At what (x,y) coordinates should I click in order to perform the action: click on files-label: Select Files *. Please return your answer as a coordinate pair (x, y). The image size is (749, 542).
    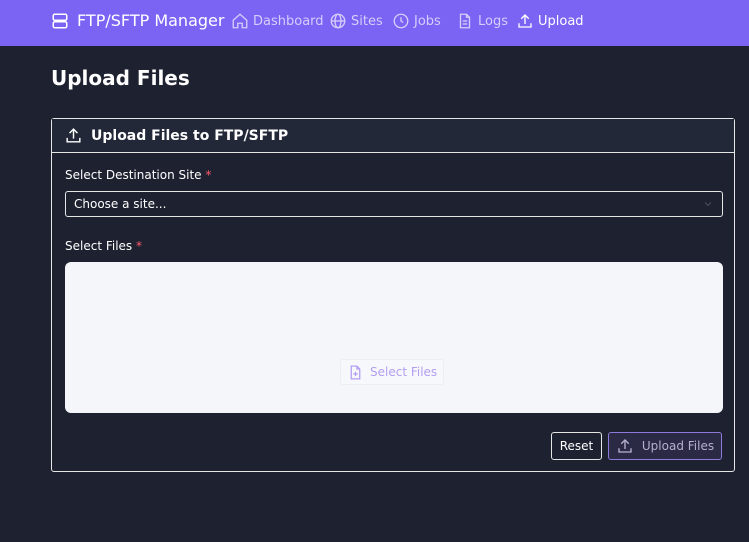
    Looking at the image, I should click on (103, 246).